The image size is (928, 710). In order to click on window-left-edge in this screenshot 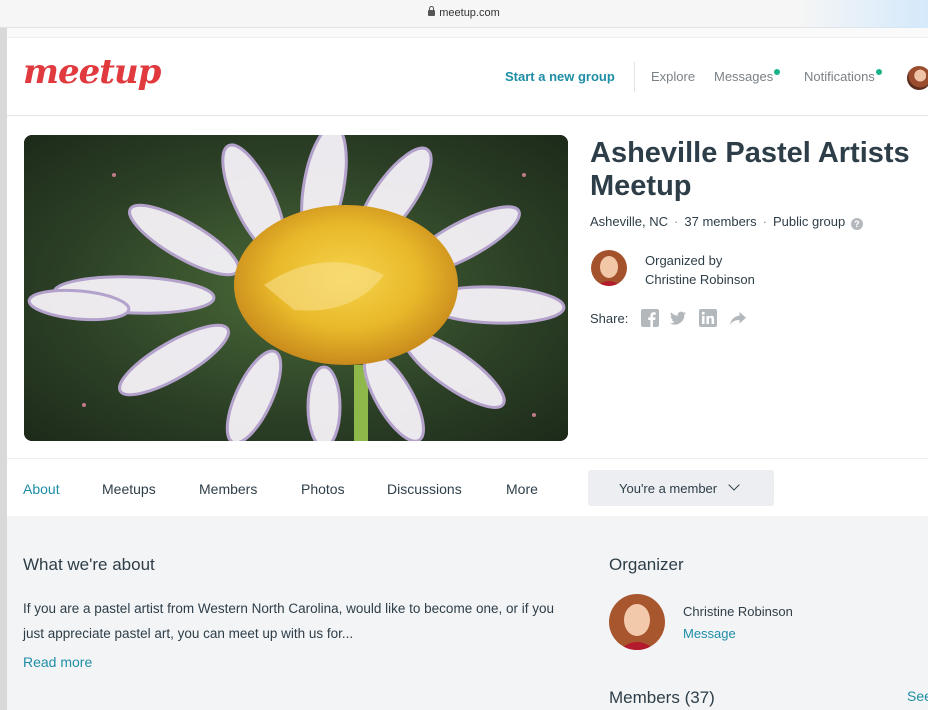, I will do `click(3, 369)`.